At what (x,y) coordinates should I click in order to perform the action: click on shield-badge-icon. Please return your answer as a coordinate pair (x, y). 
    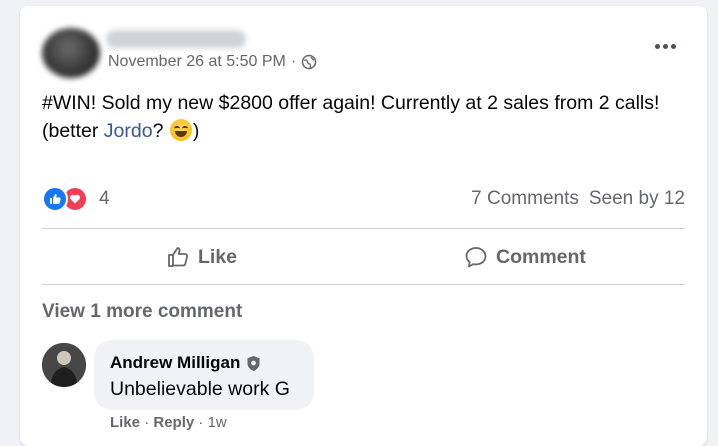
    Looking at the image, I should click on (253, 363).